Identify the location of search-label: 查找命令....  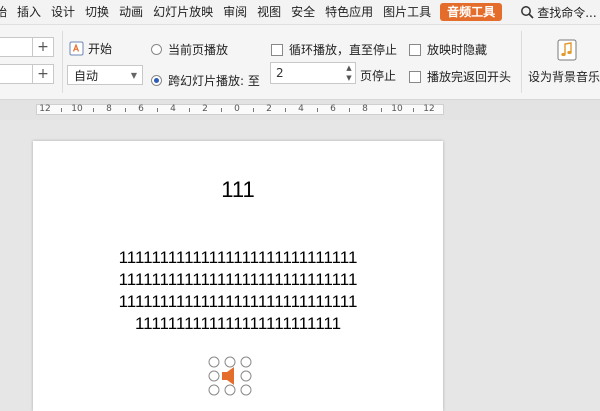
(567, 12).